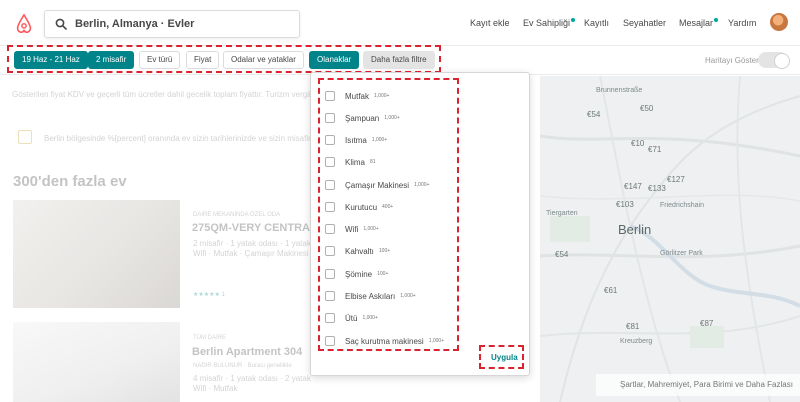  Describe the element at coordinates (237, 215) in the screenshot. I see `listing-type: DAIRE MEKANINDA ÖZEL ODA` at that location.